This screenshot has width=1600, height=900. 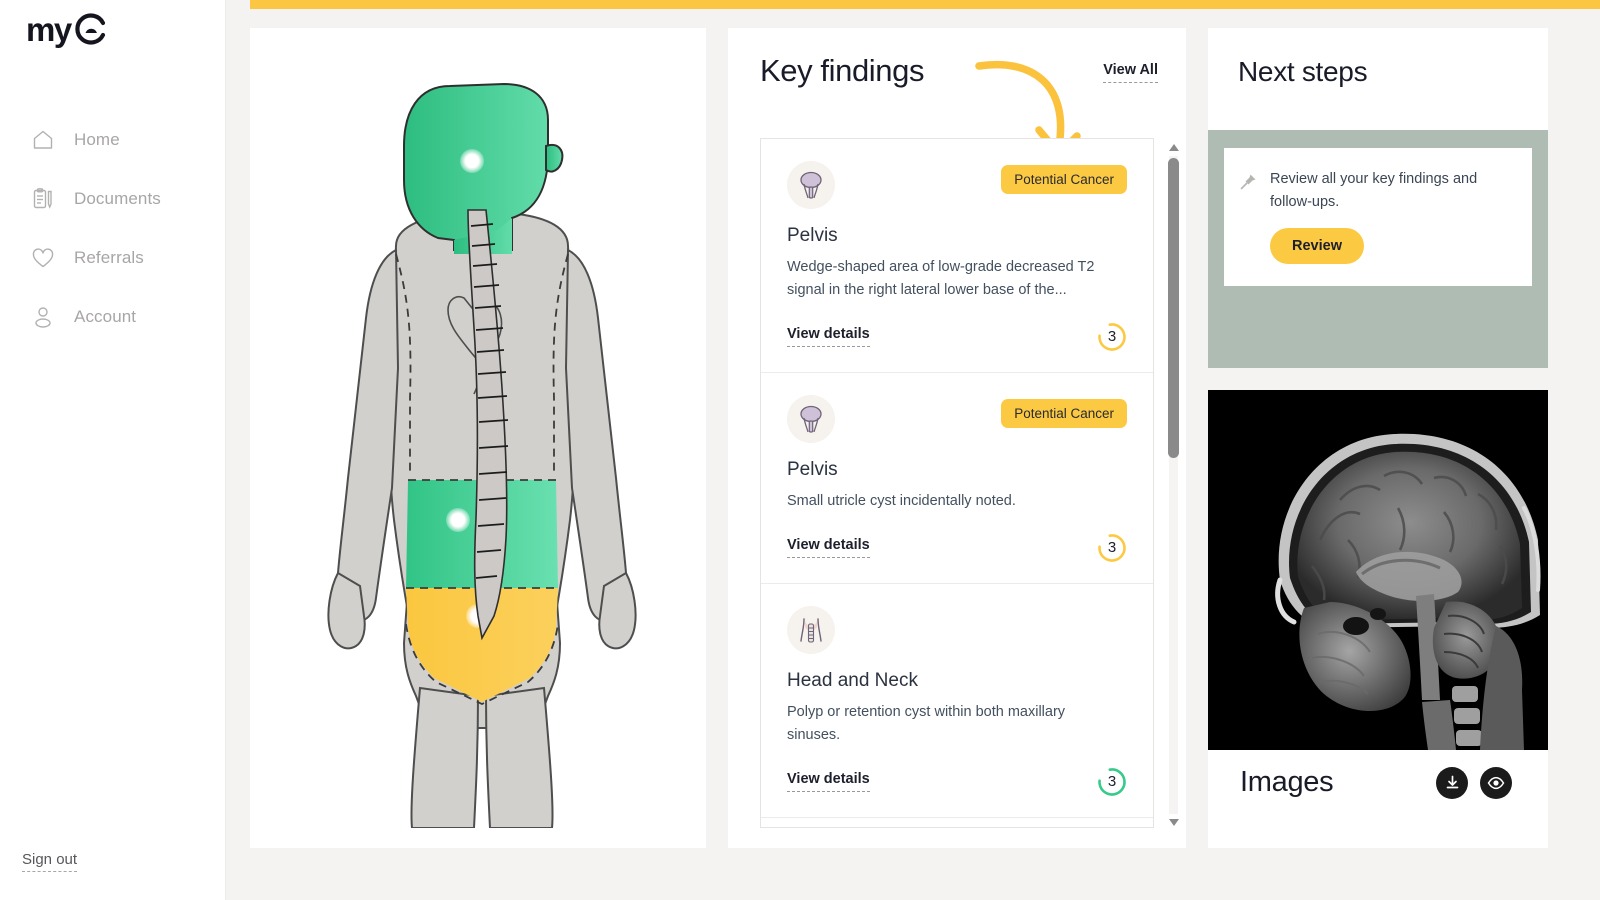 What do you see at coordinates (1474, 782) in the screenshot?
I see `image-actions` at bounding box center [1474, 782].